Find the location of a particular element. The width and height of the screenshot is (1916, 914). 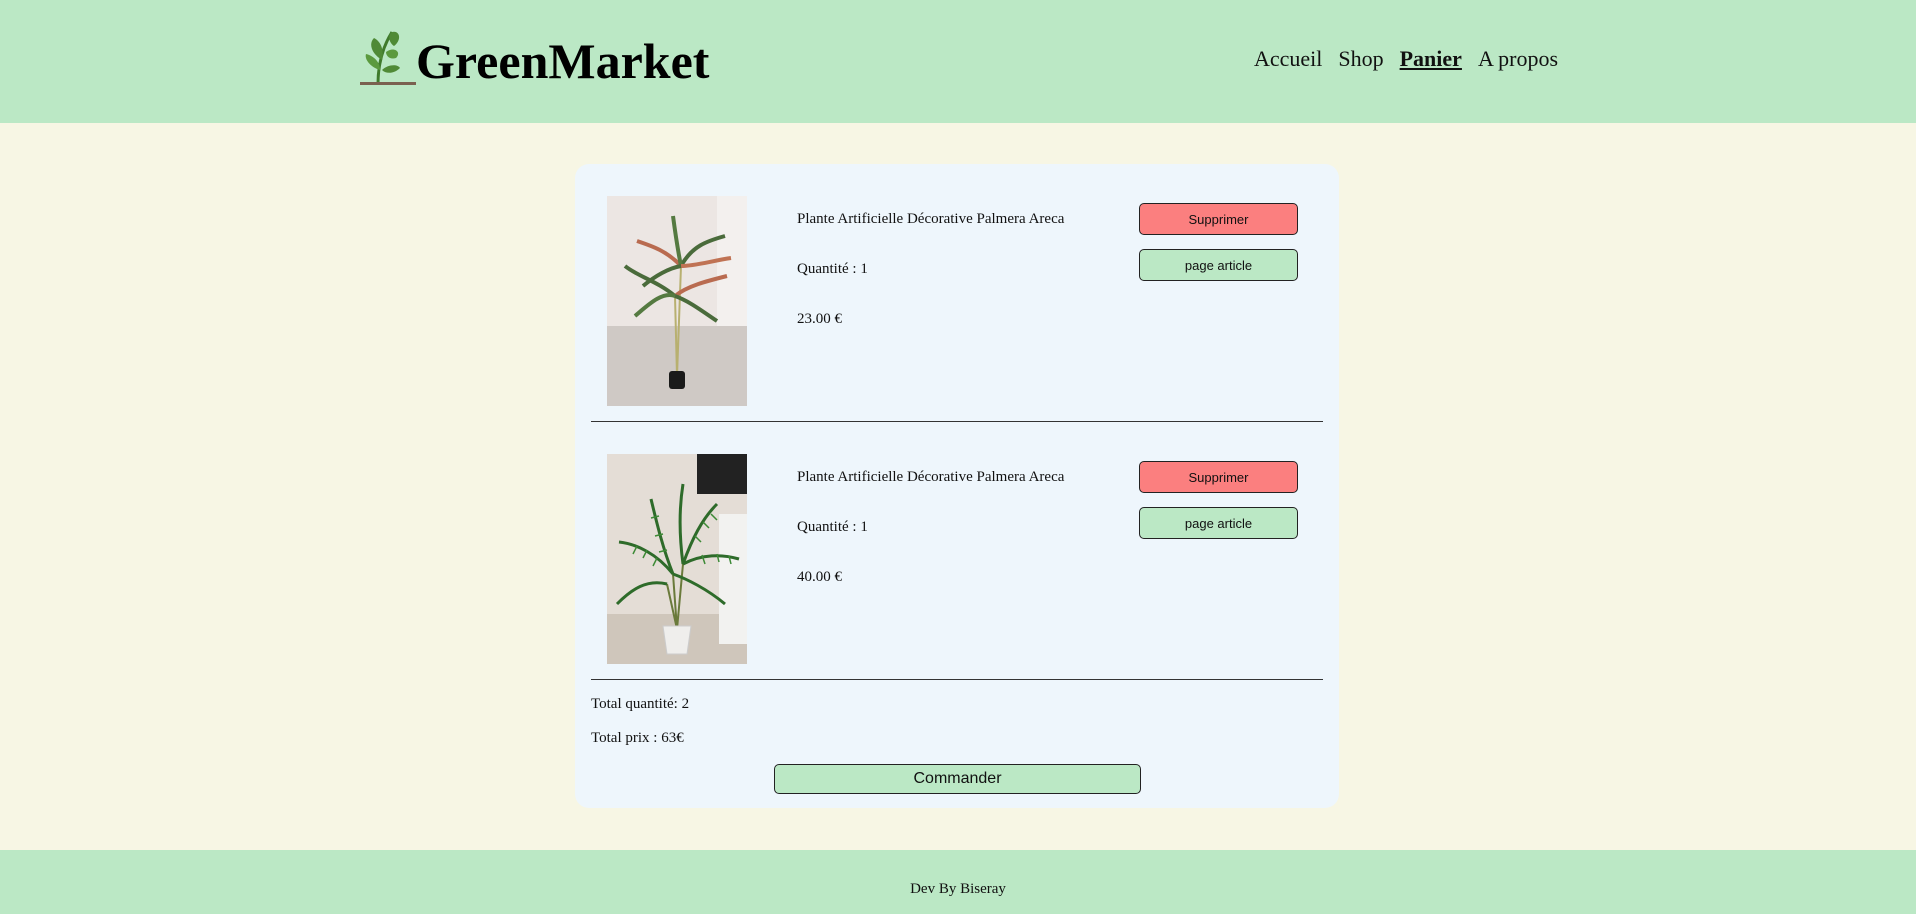

nav-accueil: Accueil is located at coordinates (1288, 59).